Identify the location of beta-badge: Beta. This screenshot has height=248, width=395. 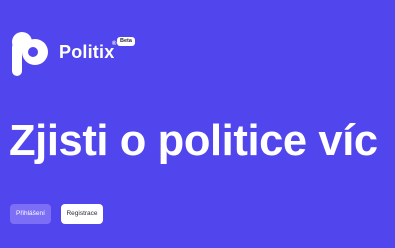
(126, 41).